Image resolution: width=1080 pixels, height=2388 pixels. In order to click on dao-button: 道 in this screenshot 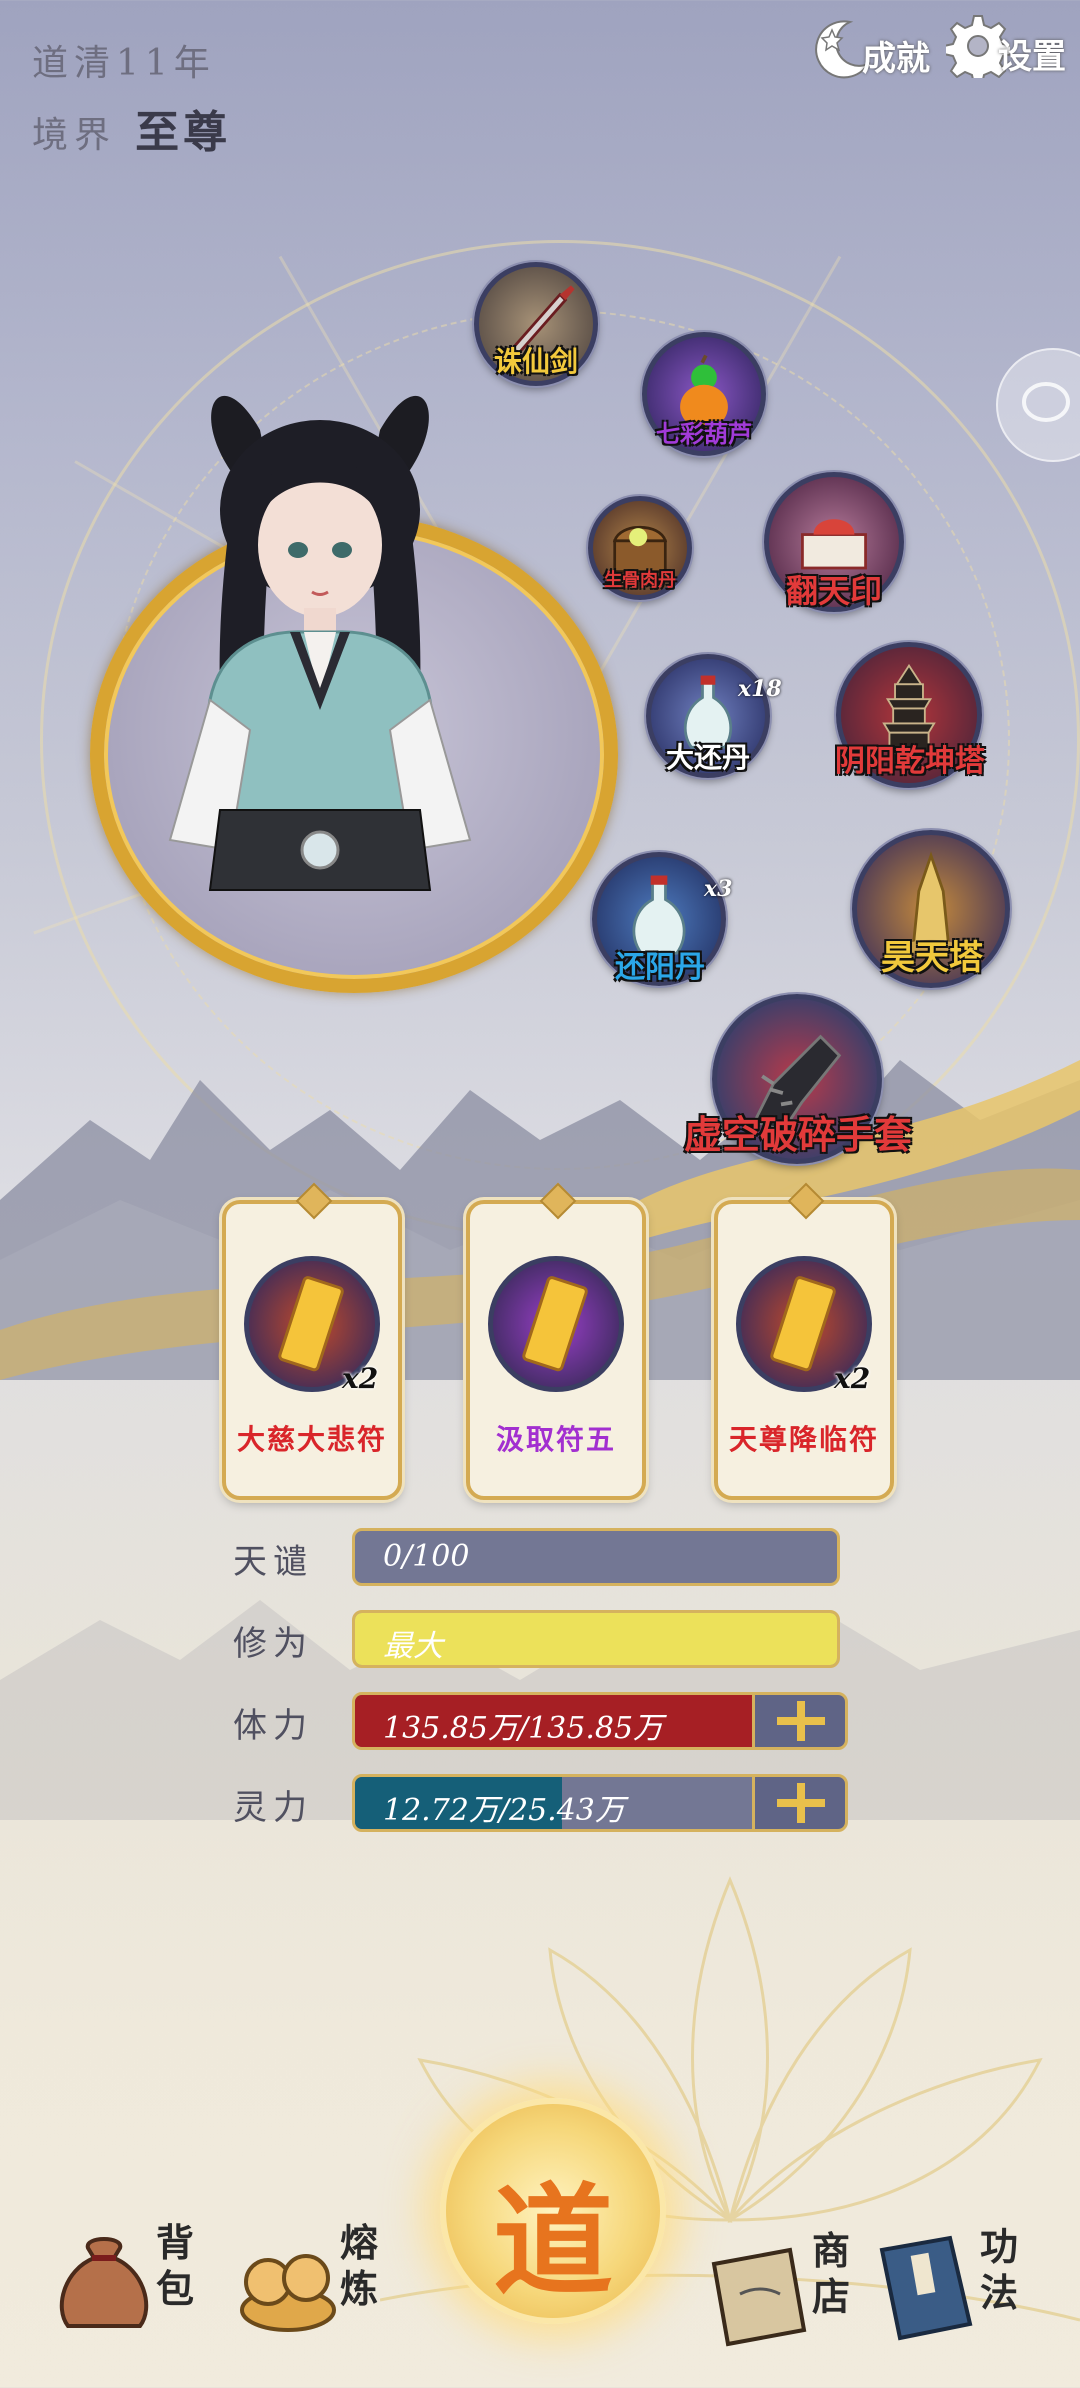, I will do `click(553, 2211)`.